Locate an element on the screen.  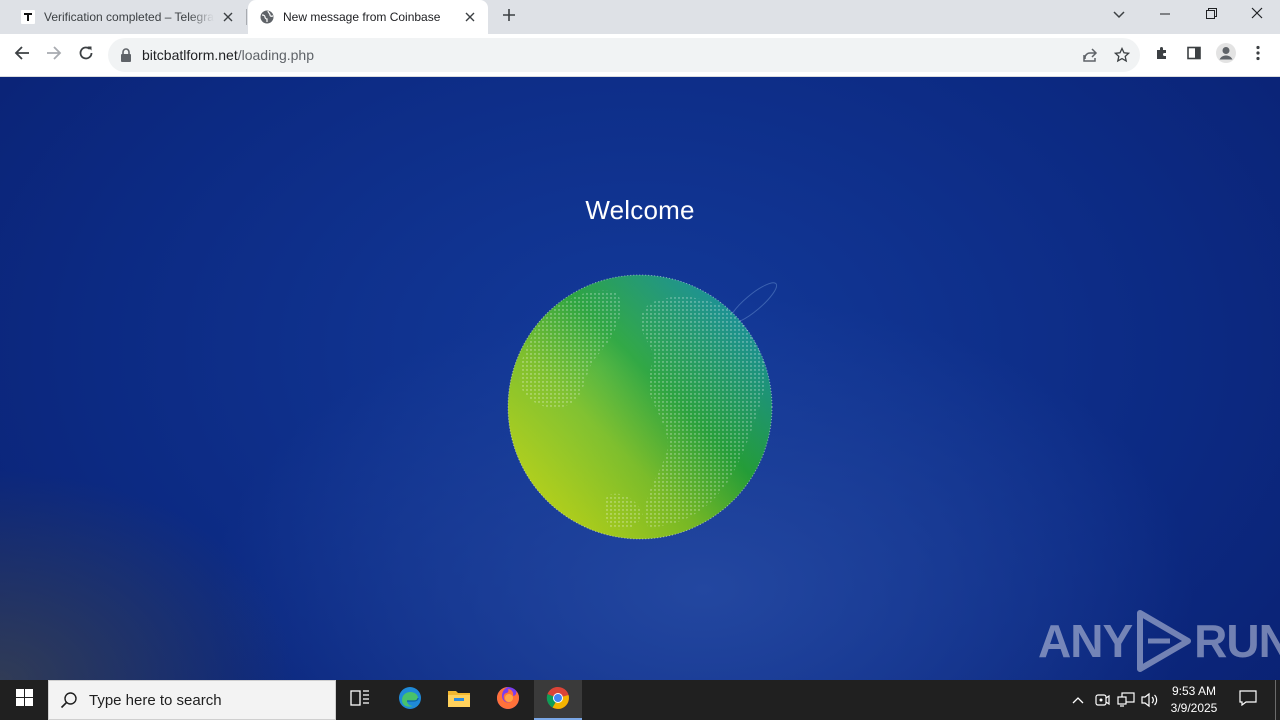
side-panel-button is located at coordinates (1194, 55).